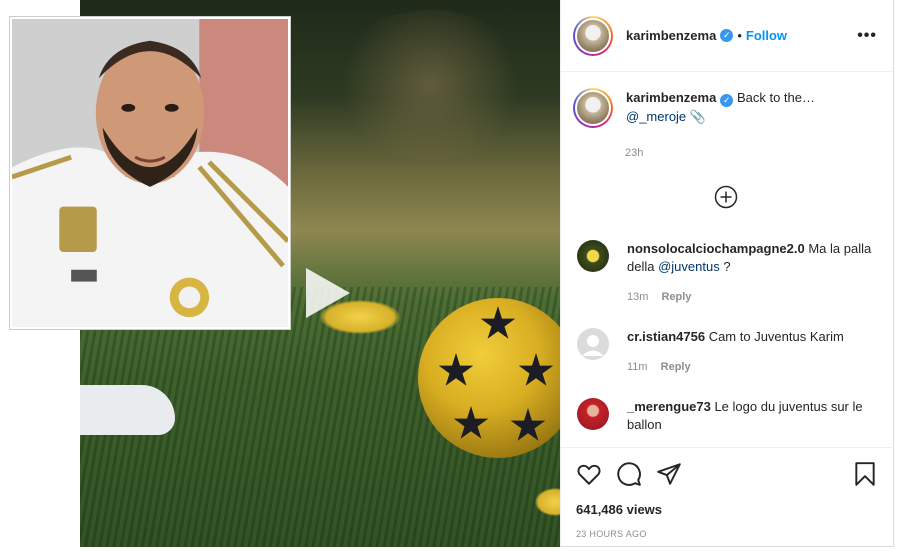 This screenshot has width=900, height=551. What do you see at coordinates (666, 336) in the screenshot?
I see `comment-username: cr.istian4756` at bounding box center [666, 336].